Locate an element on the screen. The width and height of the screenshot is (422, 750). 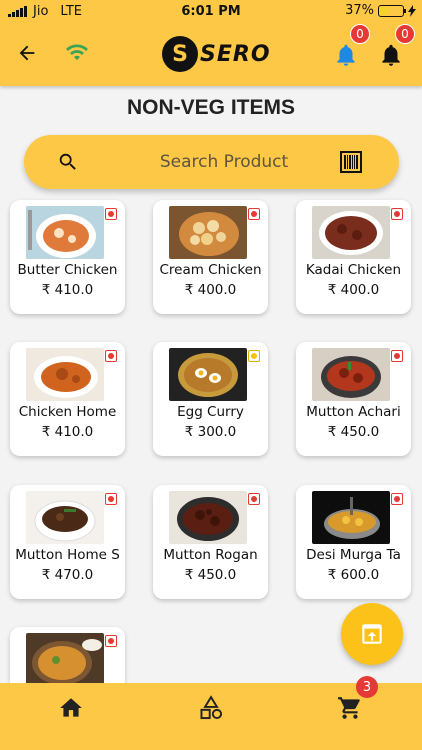
home-icon is located at coordinates (71, 708).